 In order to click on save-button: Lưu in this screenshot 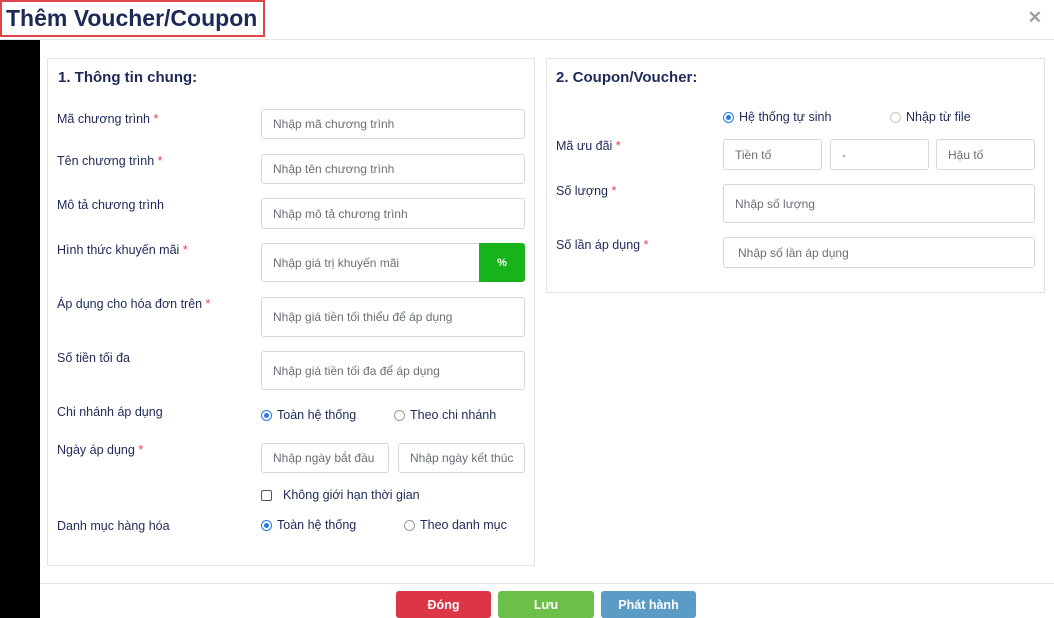, I will do `click(546, 604)`.